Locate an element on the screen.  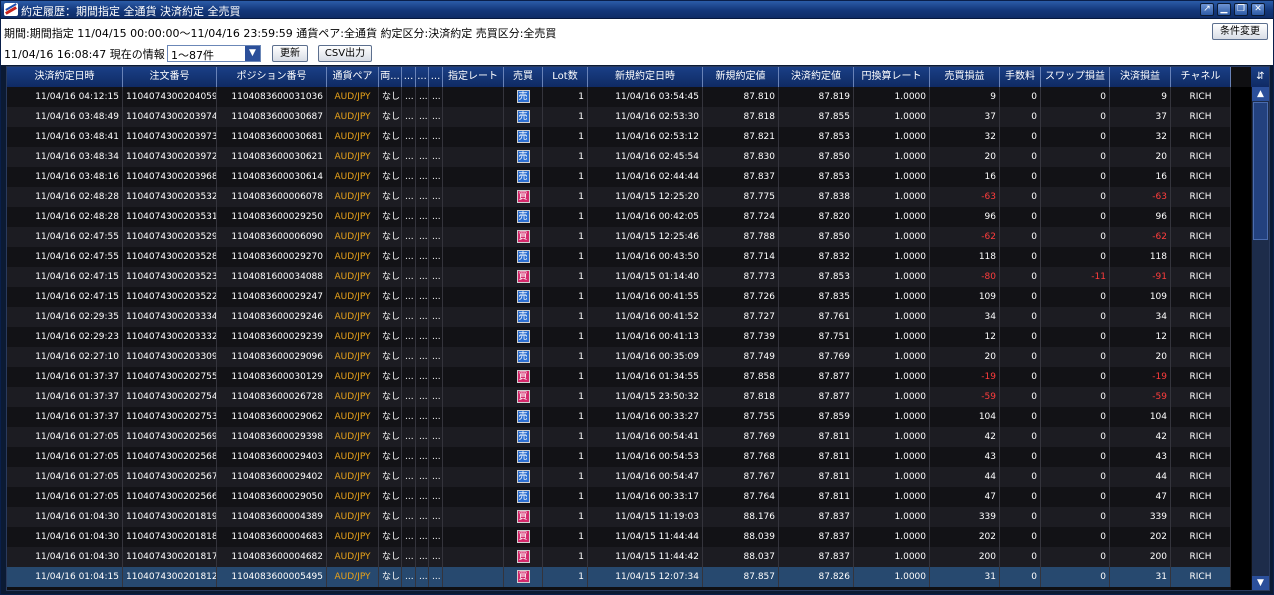
swap-pl-cell: 0 is located at coordinates (1075, 337).